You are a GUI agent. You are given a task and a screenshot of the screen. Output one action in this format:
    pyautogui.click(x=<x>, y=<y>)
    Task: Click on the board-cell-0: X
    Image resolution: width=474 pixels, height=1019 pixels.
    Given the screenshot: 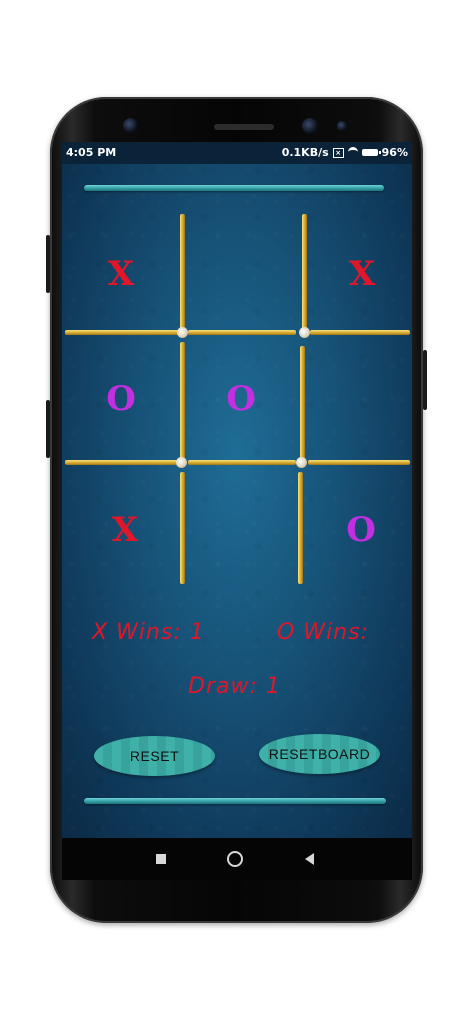 What is the action you would take?
    pyautogui.click(x=121, y=274)
    